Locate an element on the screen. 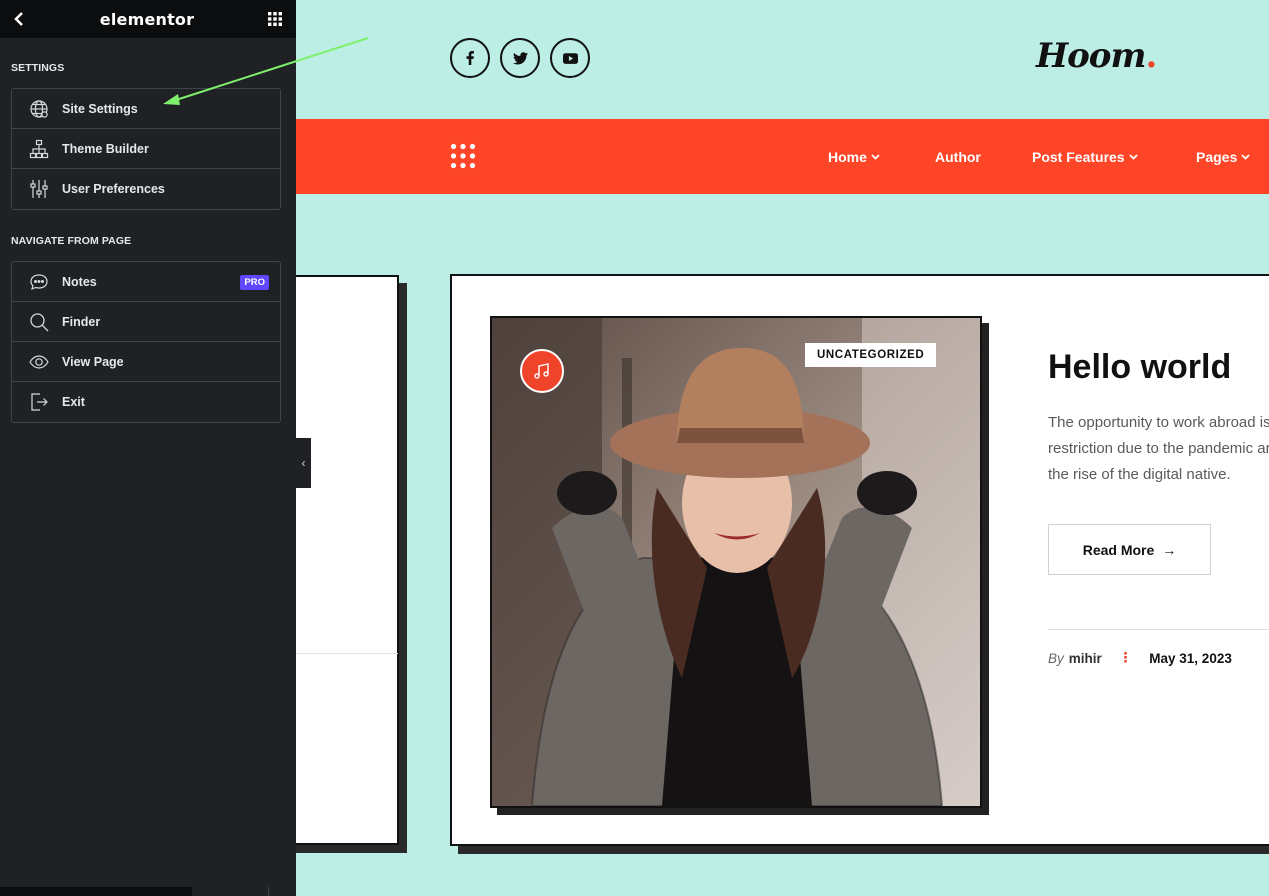 This screenshot has height=896, width=1269. nav-post-features: Post Features is located at coordinates (1085, 157).